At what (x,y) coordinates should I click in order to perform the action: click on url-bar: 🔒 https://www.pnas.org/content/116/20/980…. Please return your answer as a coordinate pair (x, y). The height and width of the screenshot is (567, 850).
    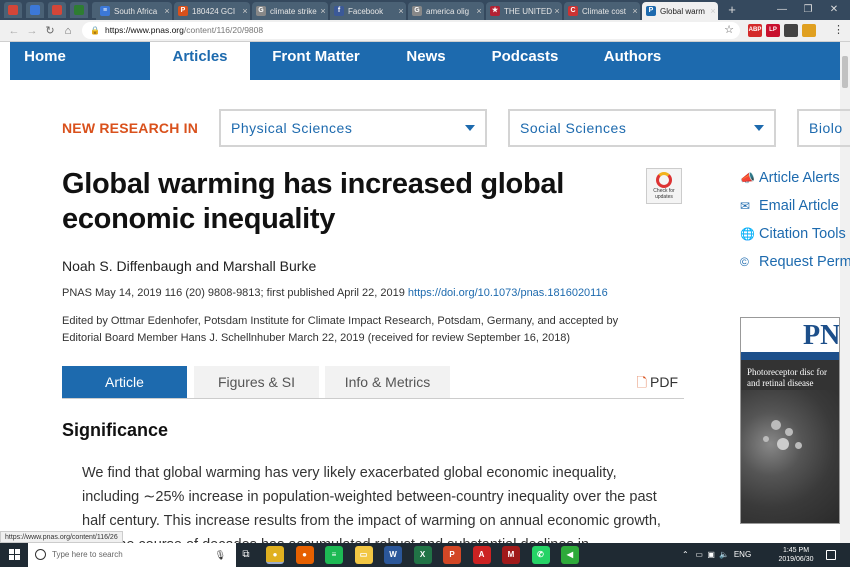
    Looking at the image, I should click on (411, 30).